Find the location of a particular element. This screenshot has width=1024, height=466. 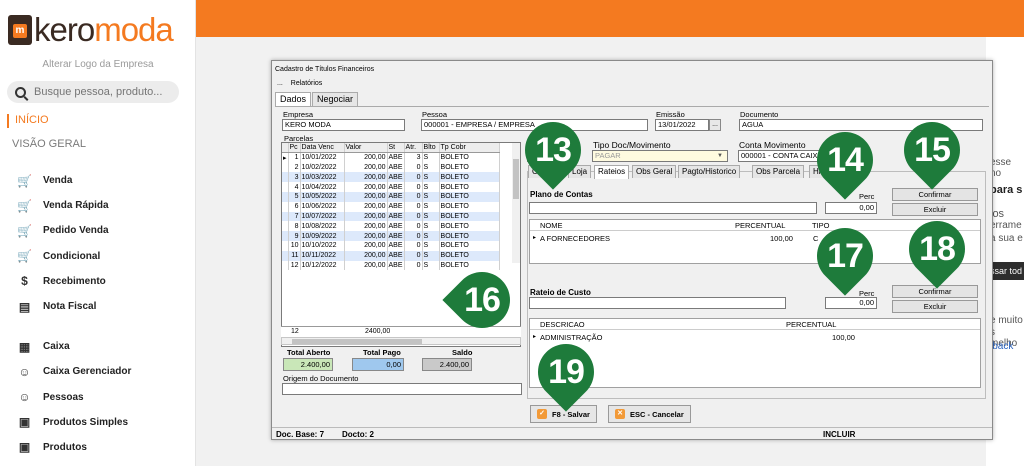

nav-item-venda-rapida: 🛒 Venda Rápida is located at coordinates (98, 205).